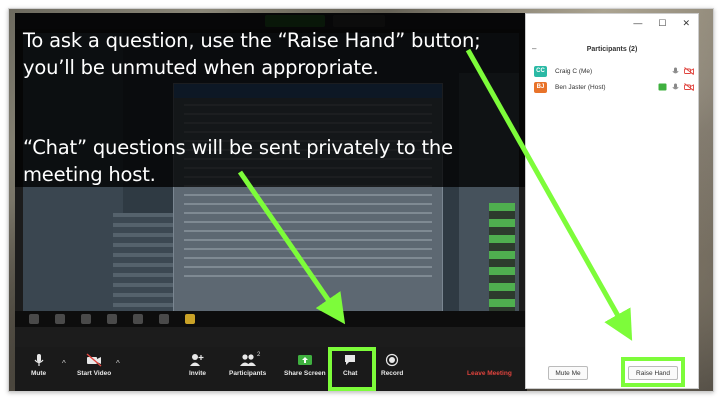 The height and width of the screenshot is (400, 722). I want to click on invite-label: Invite, so click(197, 373).